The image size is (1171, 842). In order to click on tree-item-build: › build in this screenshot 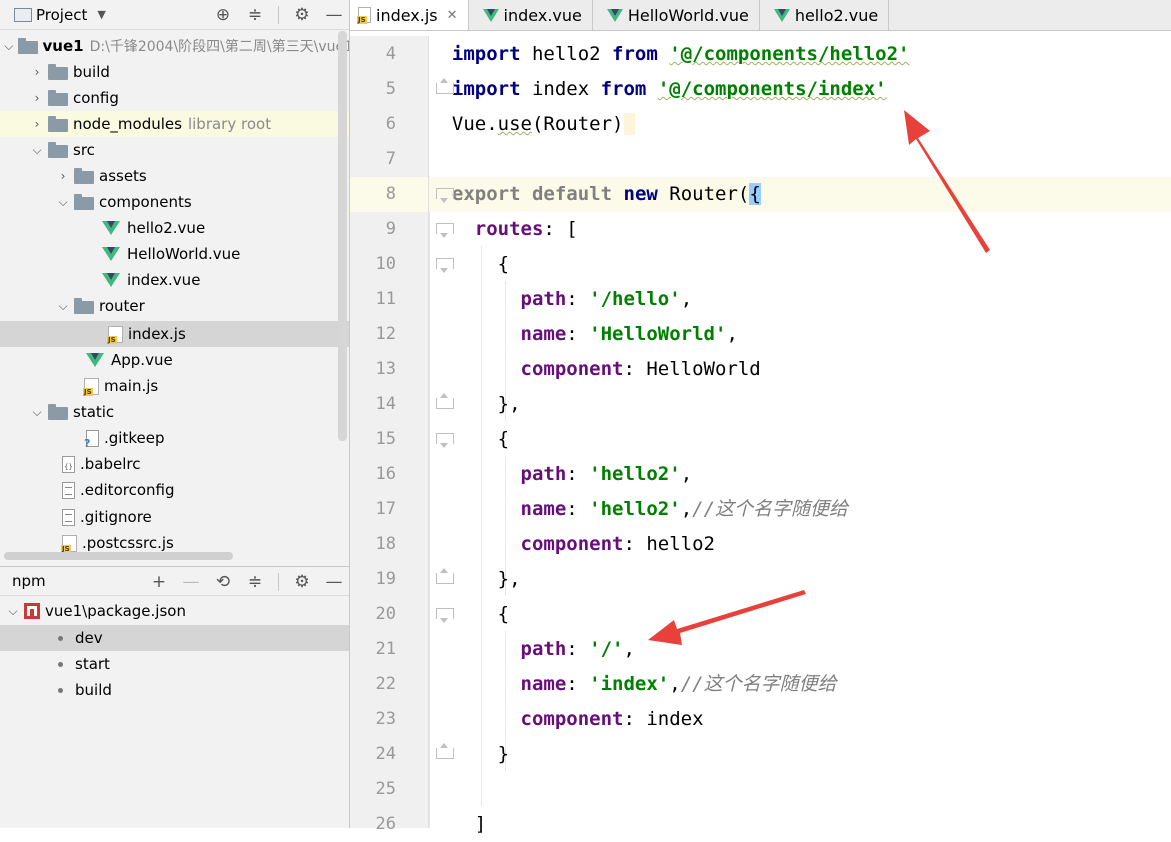, I will do `click(174, 72)`.